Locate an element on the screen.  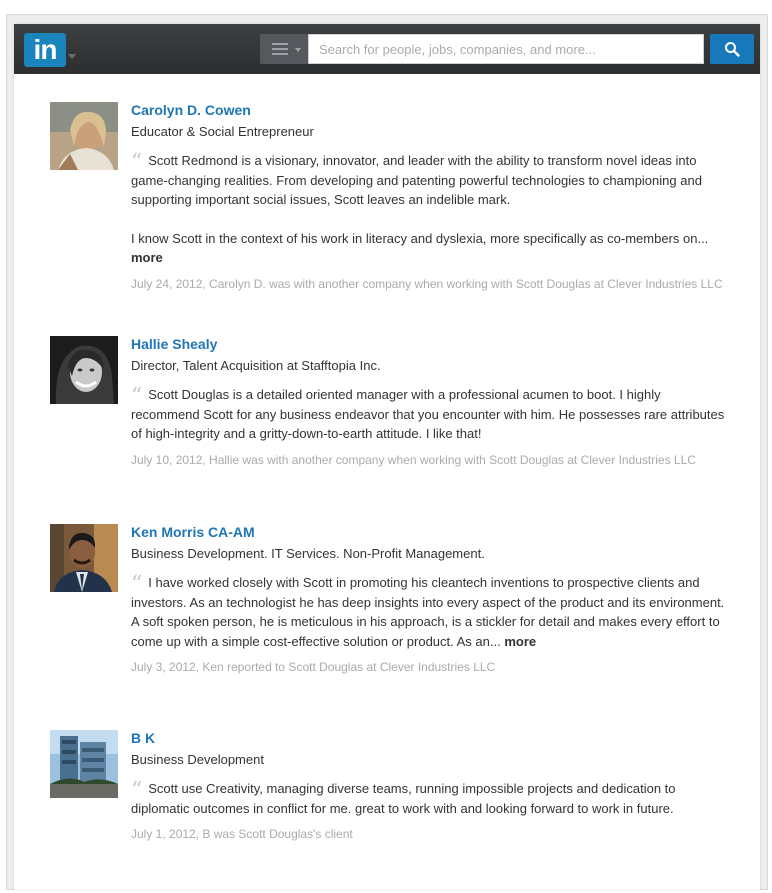
recommender-headline: Educator & Social Entrepreneur is located at coordinates (222, 131).